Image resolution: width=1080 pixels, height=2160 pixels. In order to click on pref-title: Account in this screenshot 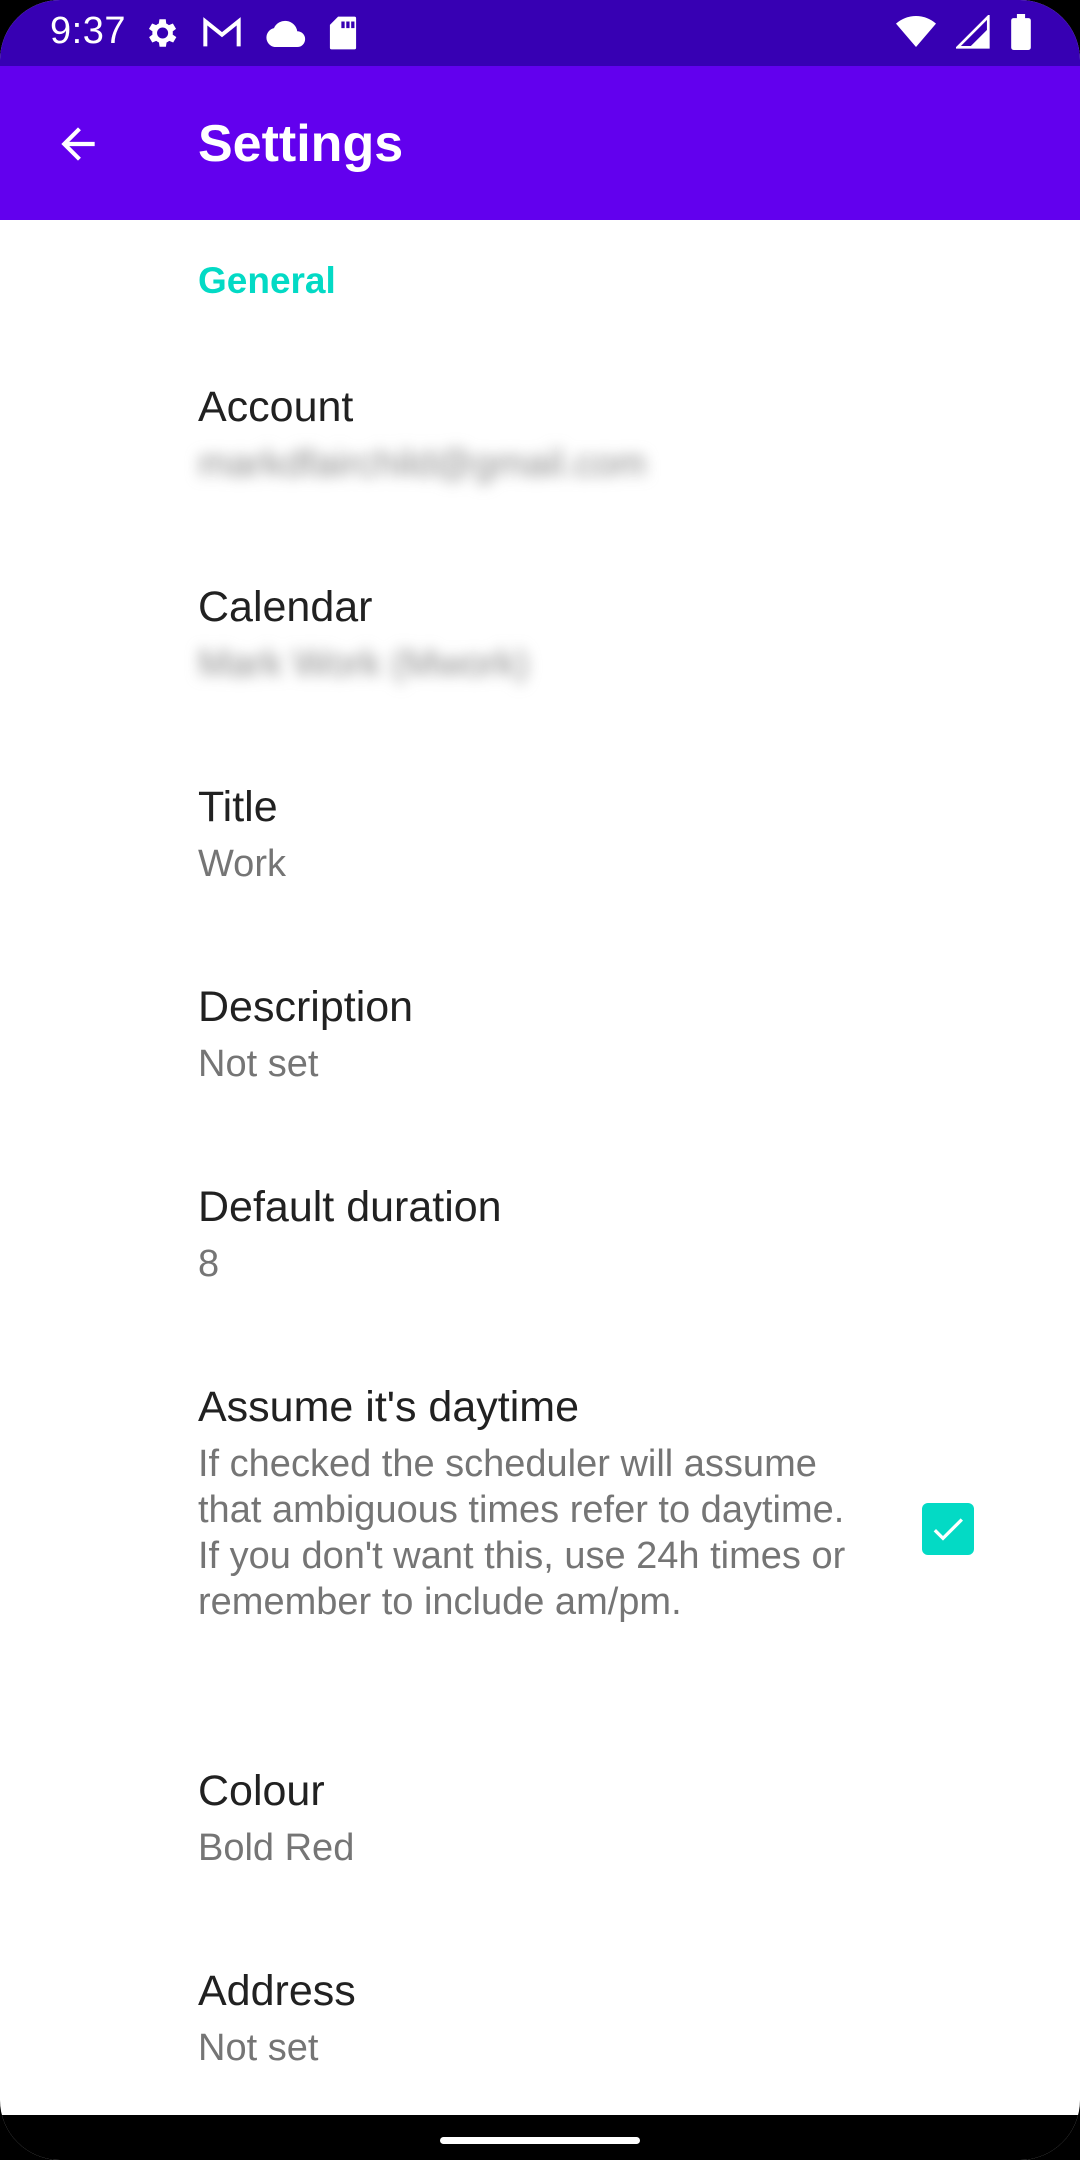, I will do `click(276, 407)`.